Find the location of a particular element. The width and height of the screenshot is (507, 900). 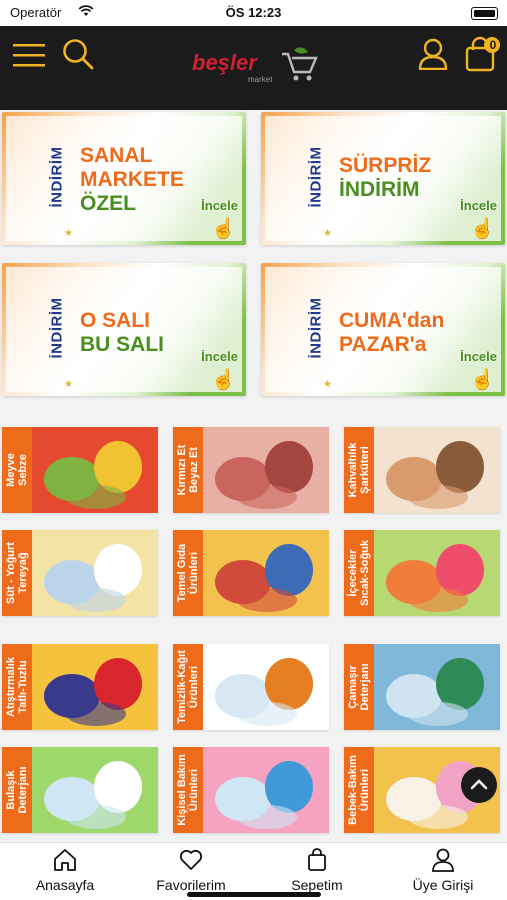

category-label: Meyve is located at coordinates (11, 470).